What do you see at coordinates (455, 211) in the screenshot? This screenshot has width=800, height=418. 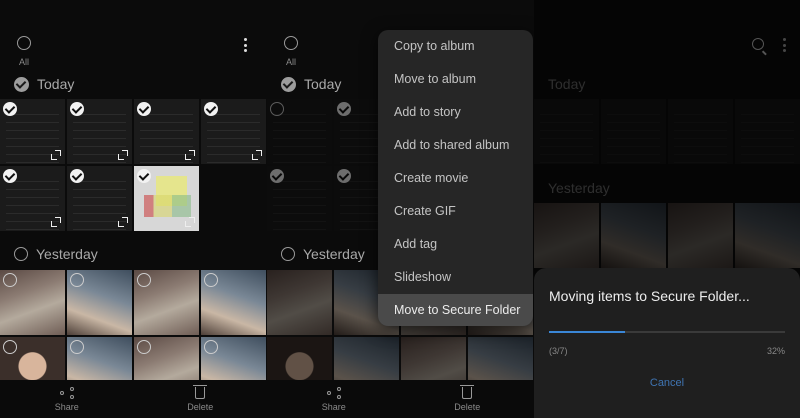 I see `menu-item-create-gif: Create GIF` at bounding box center [455, 211].